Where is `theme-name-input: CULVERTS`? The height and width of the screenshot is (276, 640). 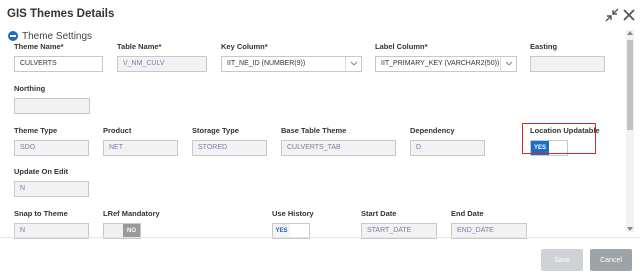
theme-name-input: CULVERTS is located at coordinates (58, 64).